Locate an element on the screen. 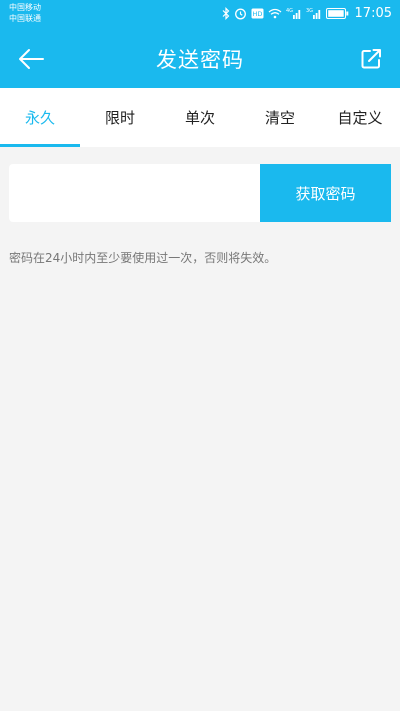  tab-custom: 自定义 is located at coordinates (360, 117).